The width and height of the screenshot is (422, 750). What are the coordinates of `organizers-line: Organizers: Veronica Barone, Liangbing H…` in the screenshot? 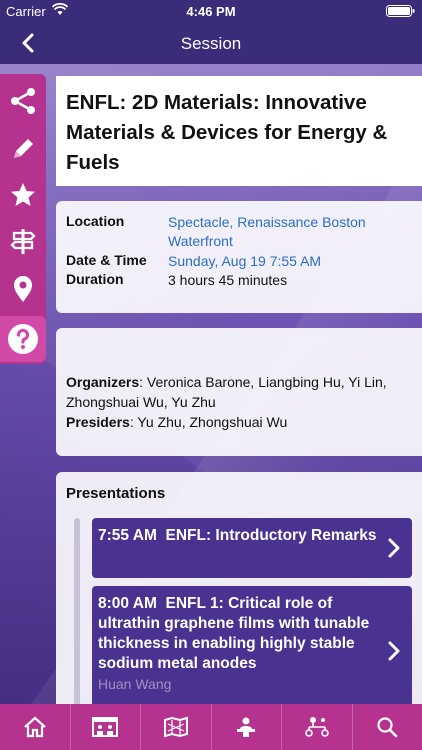 It's located at (239, 392).